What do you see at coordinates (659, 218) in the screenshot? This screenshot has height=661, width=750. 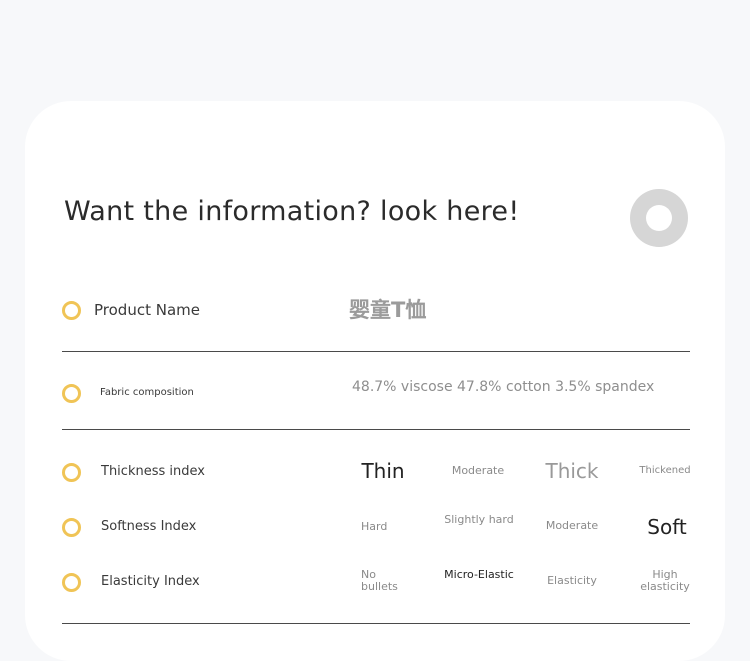 I see `ring-decoration-icon` at bounding box center [659, 218].